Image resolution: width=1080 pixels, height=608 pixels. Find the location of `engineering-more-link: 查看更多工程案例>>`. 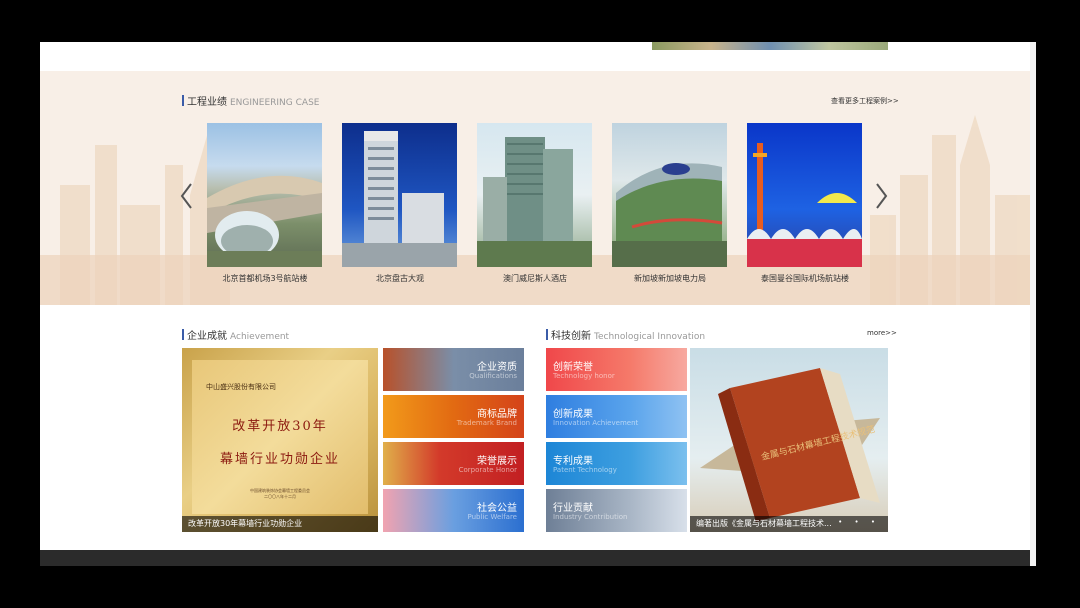

engineering-more-link: 查看更多工程案例>> is located at coordinates (865, 101).